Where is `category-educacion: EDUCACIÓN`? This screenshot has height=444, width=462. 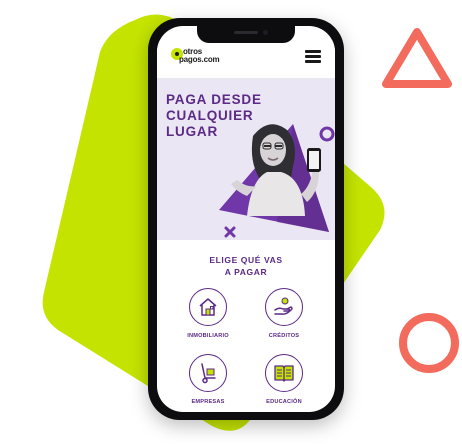 category-educacion: EDUCACIÓN is located at coordinates (284, 383).